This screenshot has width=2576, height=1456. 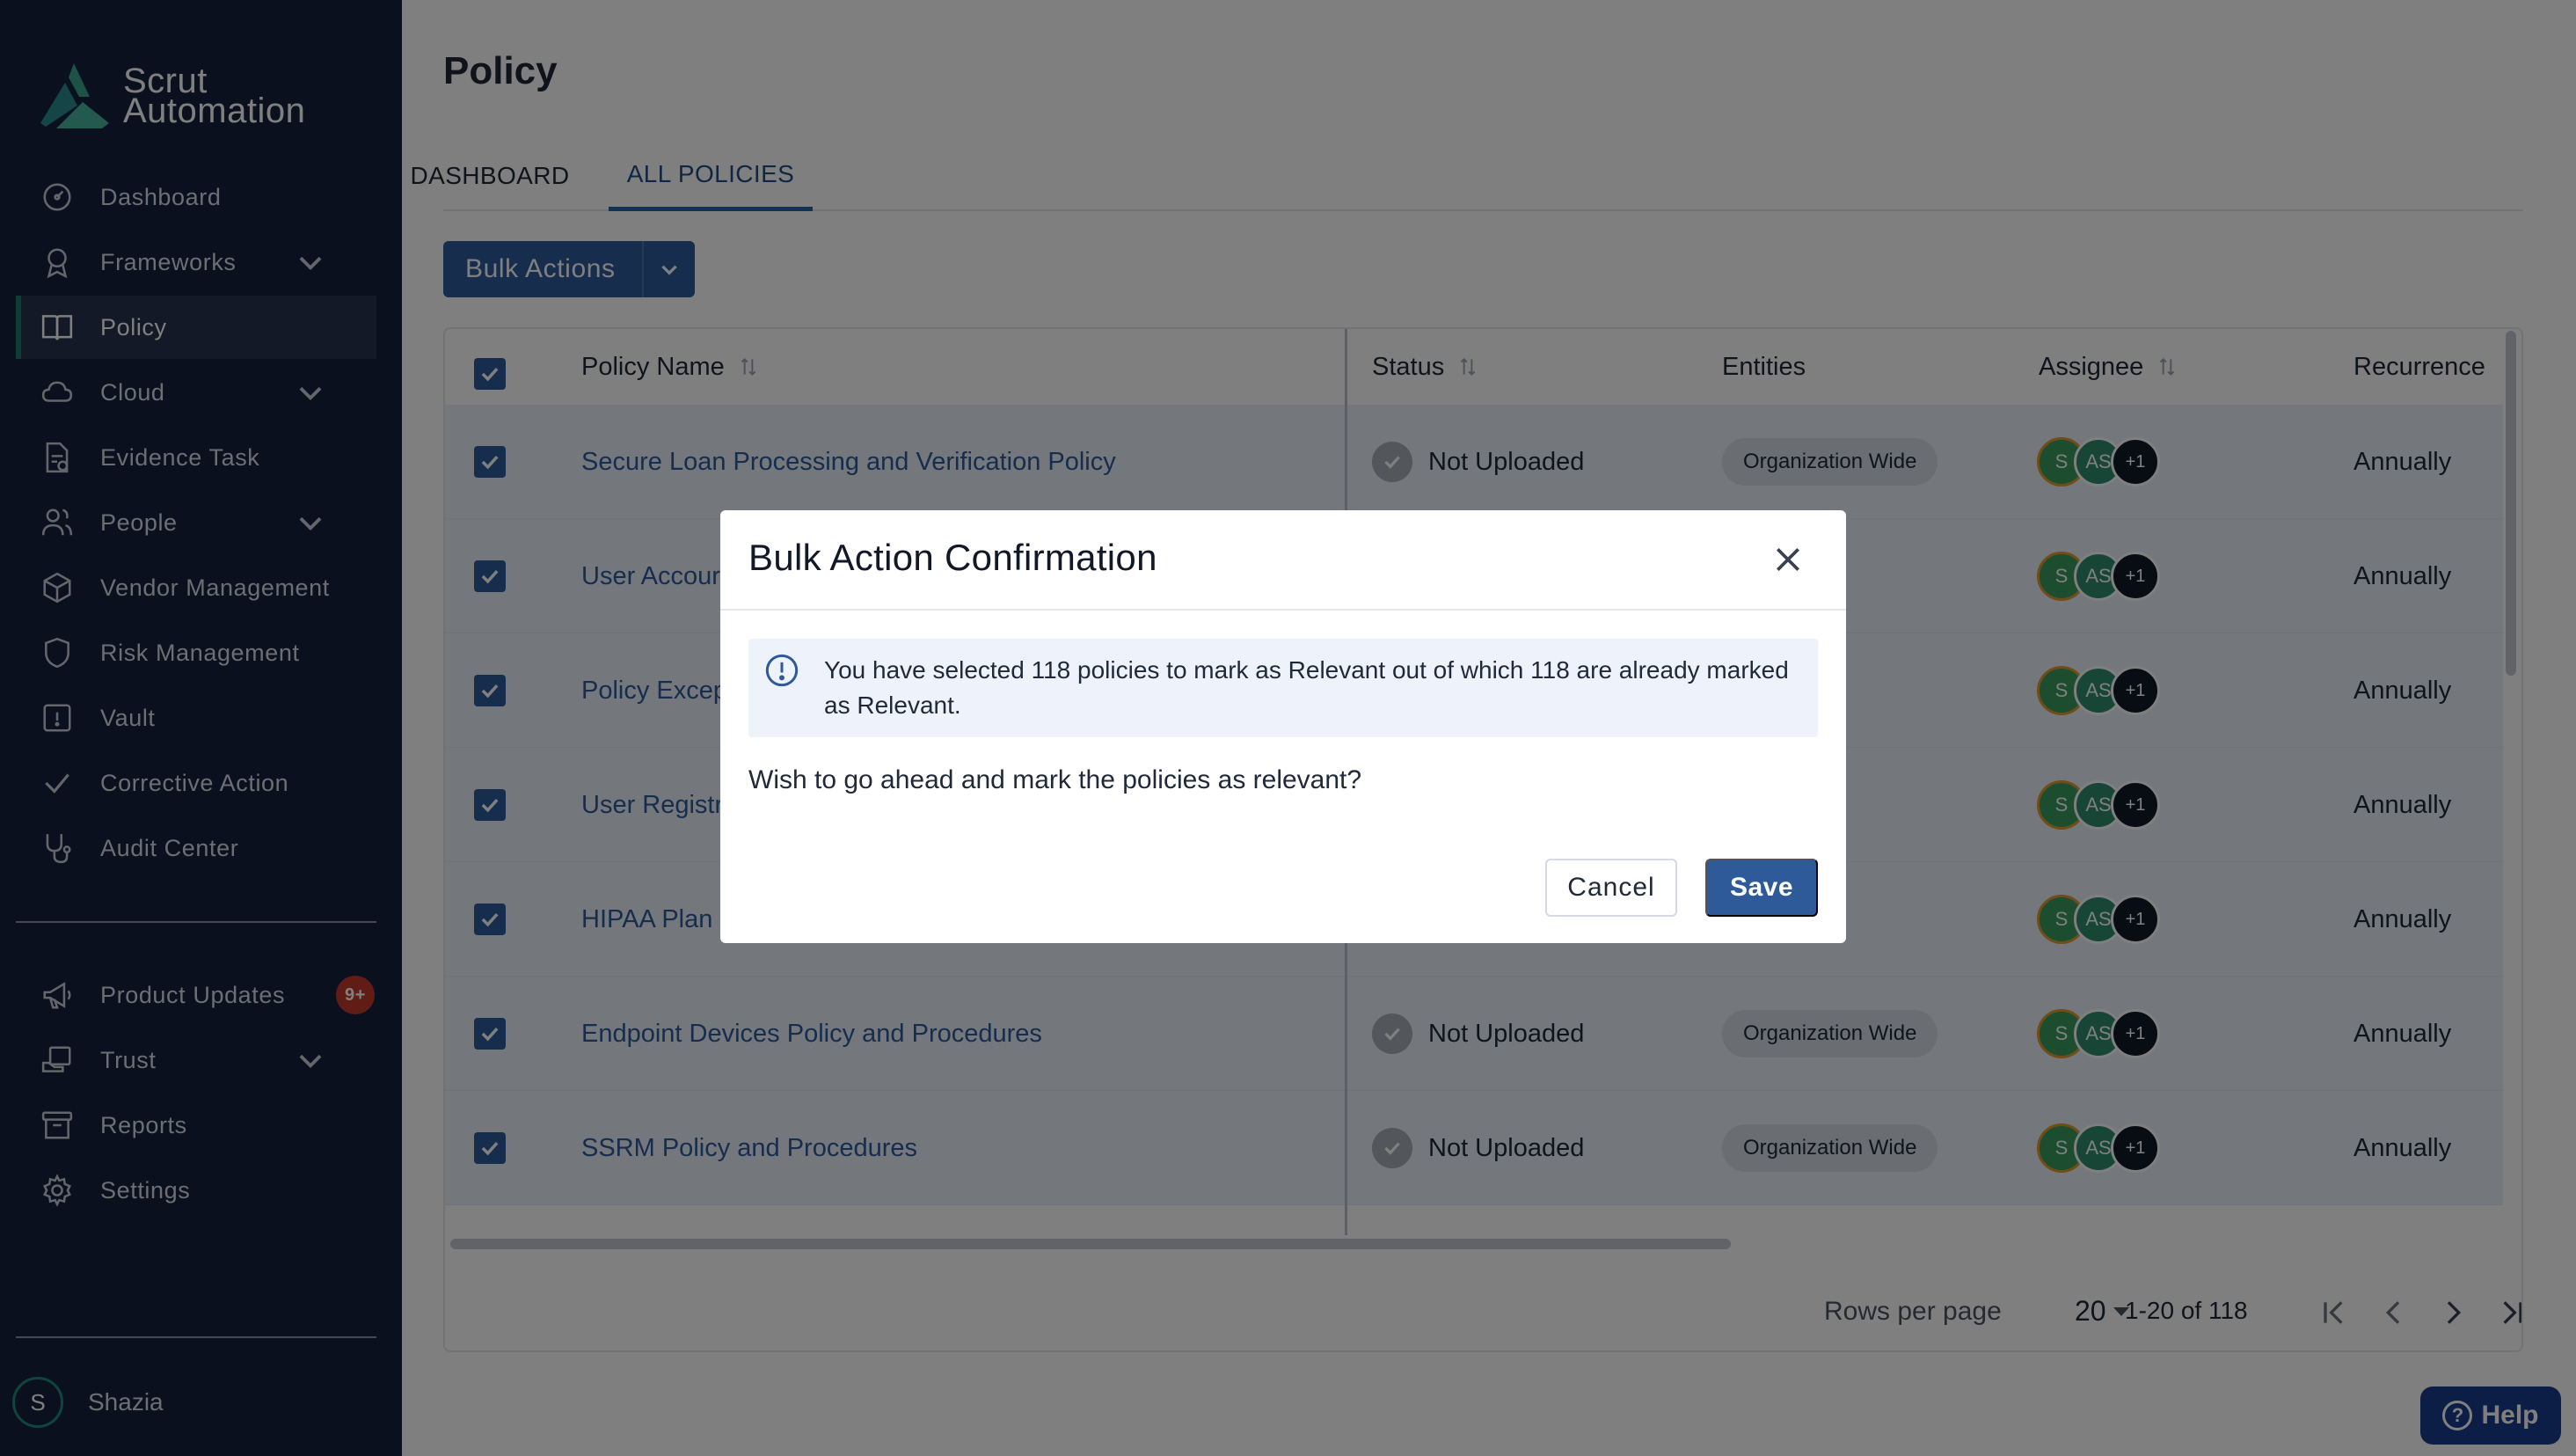 I want to click on modal-header: Bulk Action Confirmation, so click(x=1283, y=560).